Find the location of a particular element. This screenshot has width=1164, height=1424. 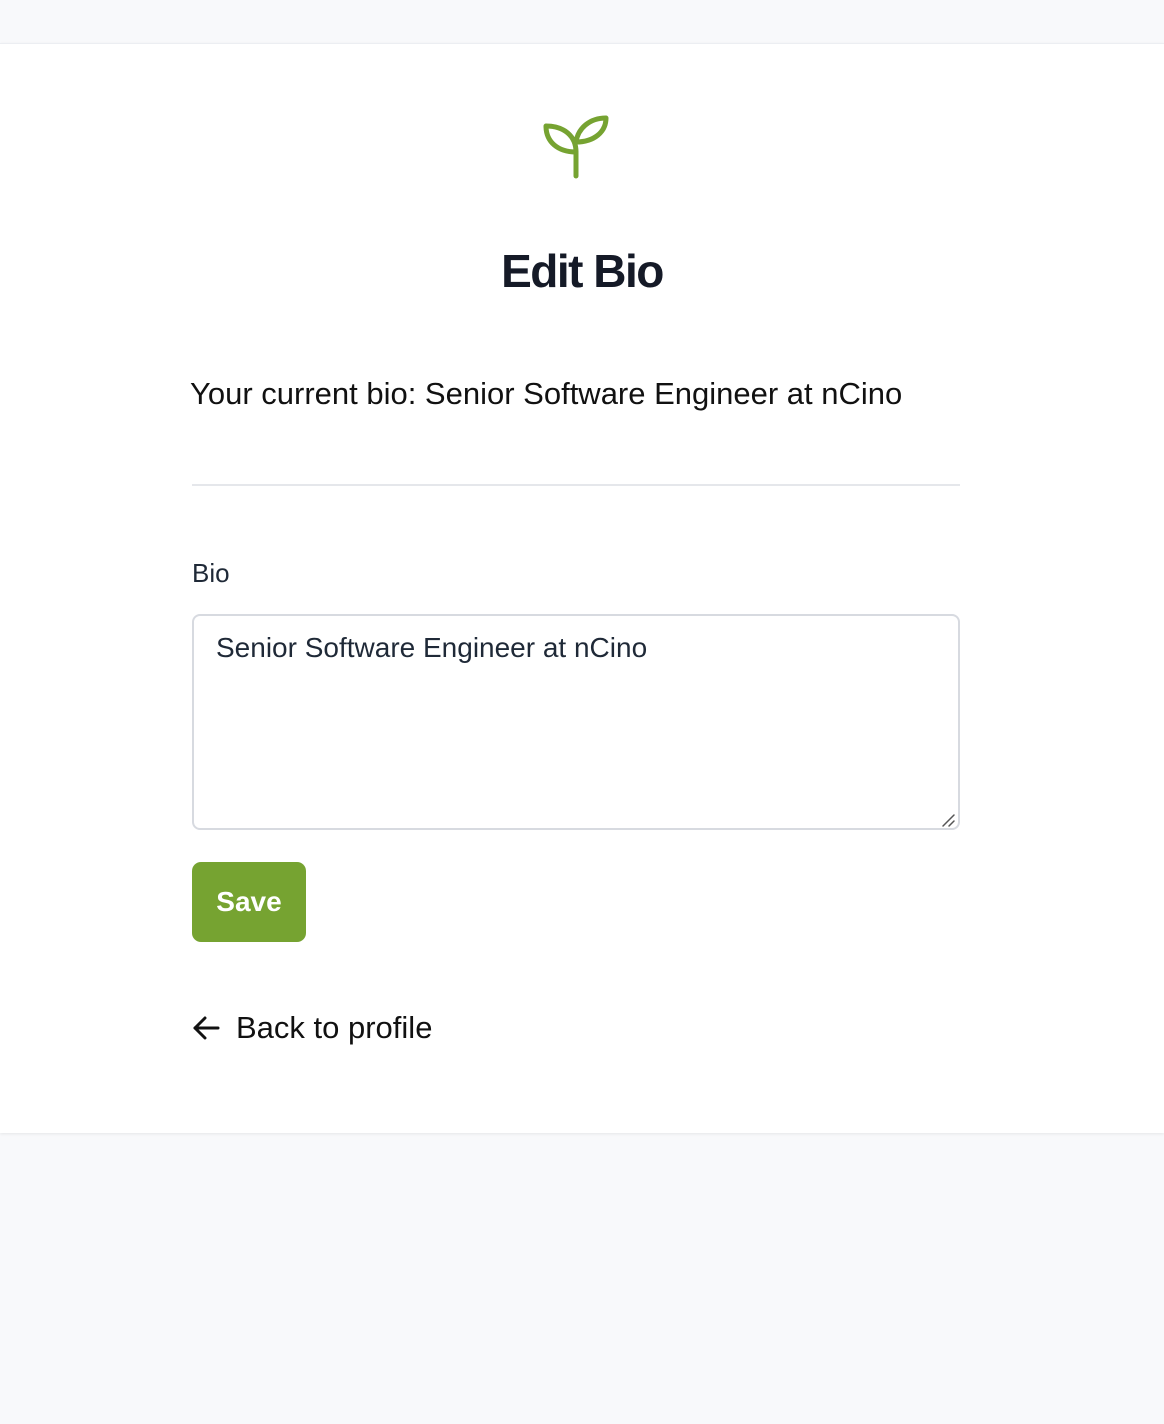

divider is located at coordinates (576, 485).